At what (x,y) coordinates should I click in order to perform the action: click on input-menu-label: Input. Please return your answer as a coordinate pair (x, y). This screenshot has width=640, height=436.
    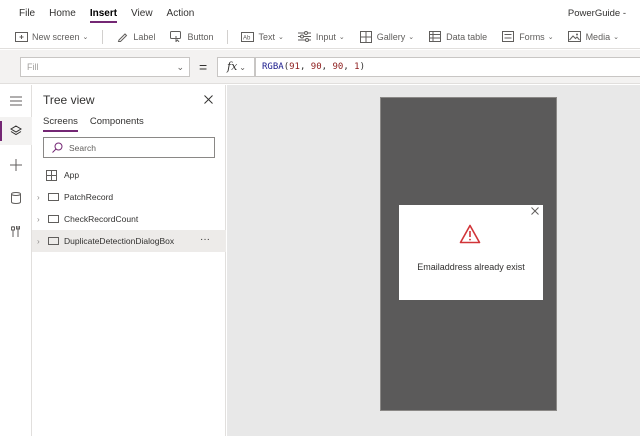
    Looking at the image, I should click on (325, 36).